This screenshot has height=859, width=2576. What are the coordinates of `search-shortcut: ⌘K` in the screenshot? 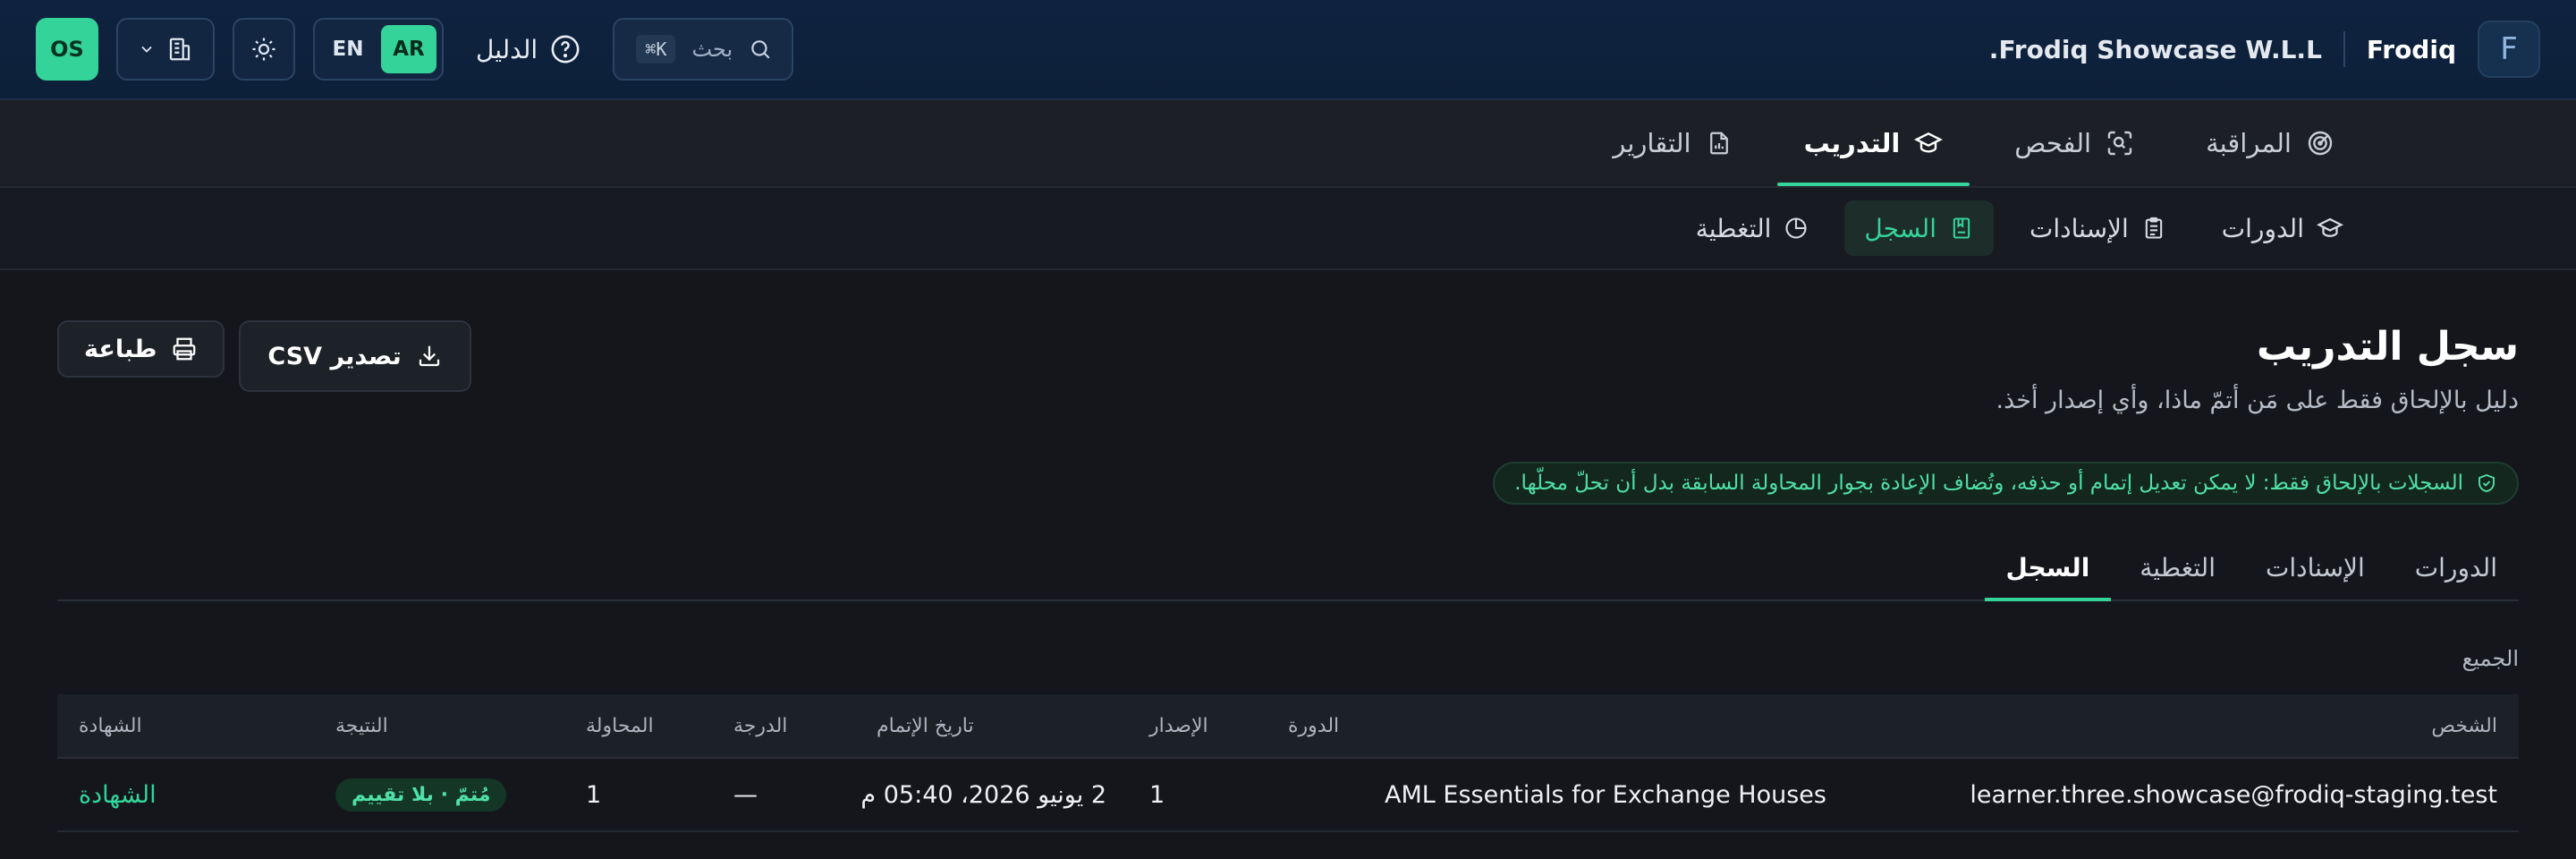 It's located at (656, 49).